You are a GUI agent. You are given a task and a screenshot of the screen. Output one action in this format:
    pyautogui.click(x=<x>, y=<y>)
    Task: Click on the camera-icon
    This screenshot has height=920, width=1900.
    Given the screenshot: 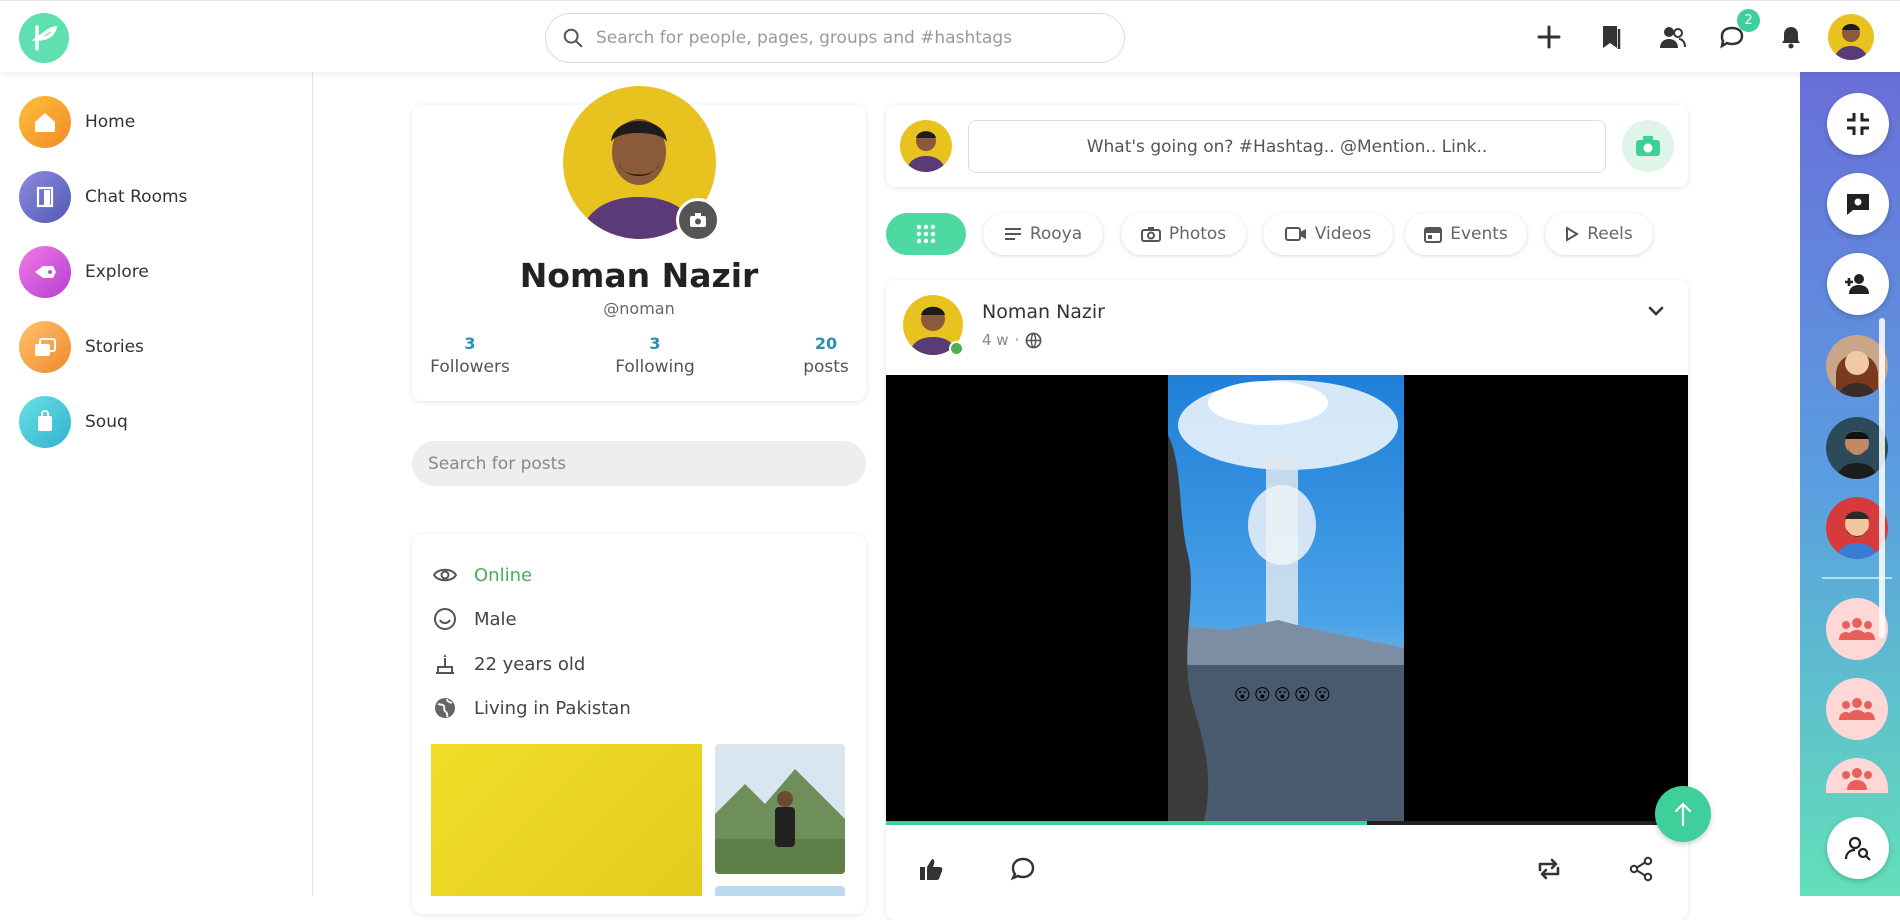 What is the action you would take?
    pyautogui.click(x=1648, y=146)
    